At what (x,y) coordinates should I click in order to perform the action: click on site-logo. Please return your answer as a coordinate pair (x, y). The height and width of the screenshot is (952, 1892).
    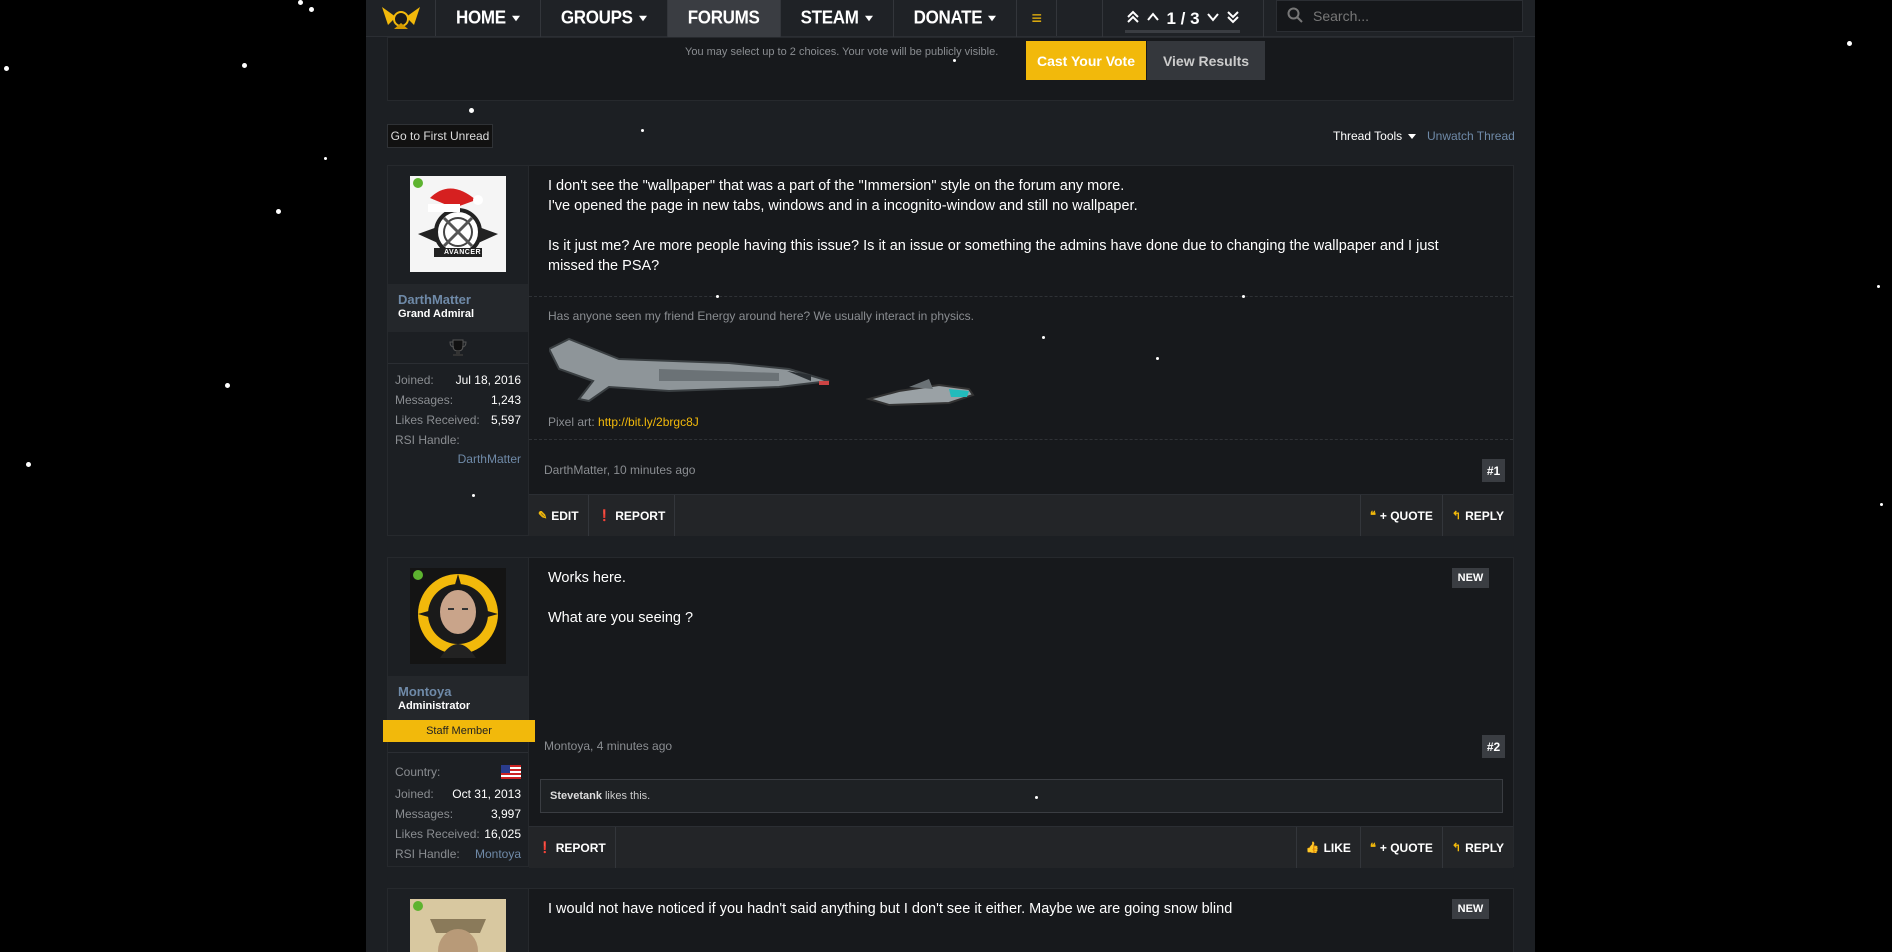
    Looking at the image, I should click on (401, 18).